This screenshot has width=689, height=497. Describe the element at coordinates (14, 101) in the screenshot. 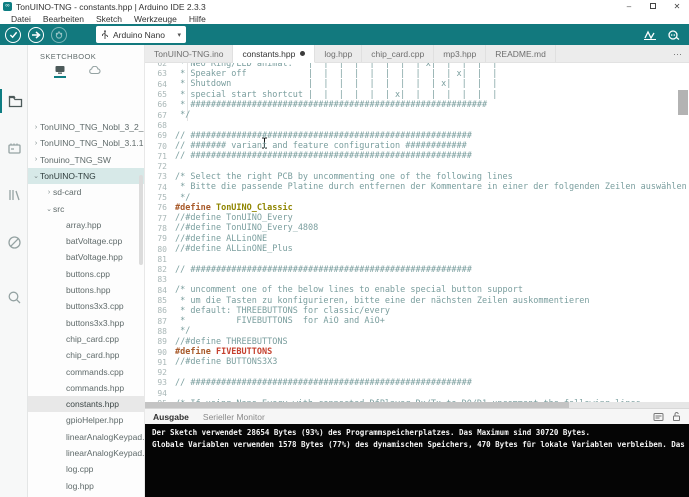

I see `sidebar-item-sketchbook` at that location.